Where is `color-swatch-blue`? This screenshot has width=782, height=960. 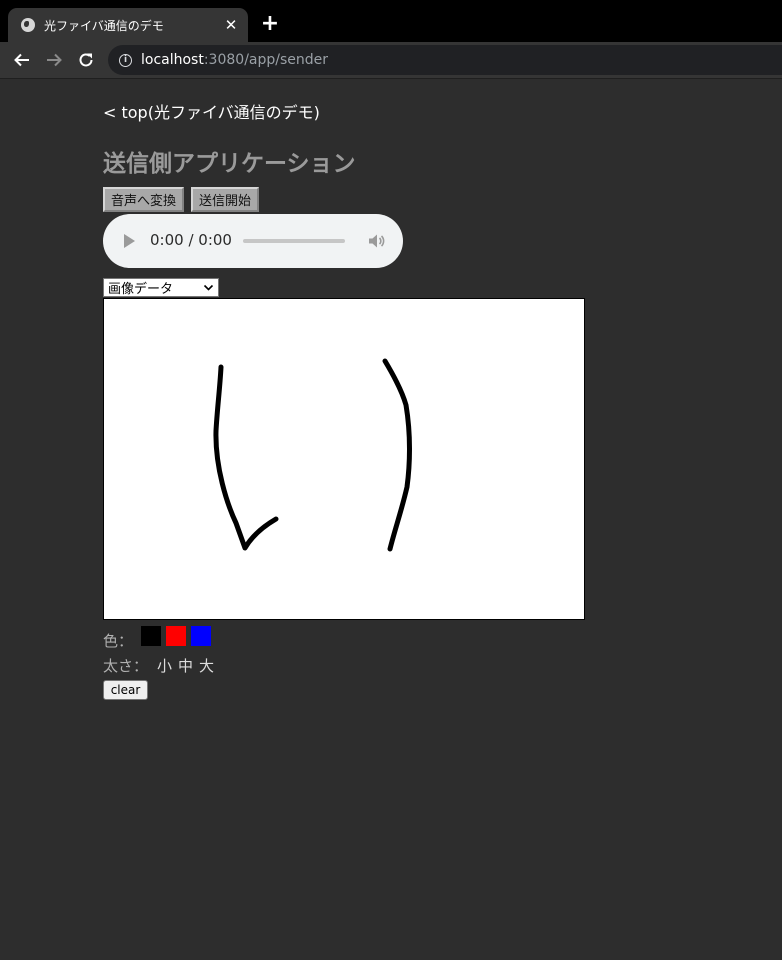 color-swatch-blue is located at coordinates (201, 636).